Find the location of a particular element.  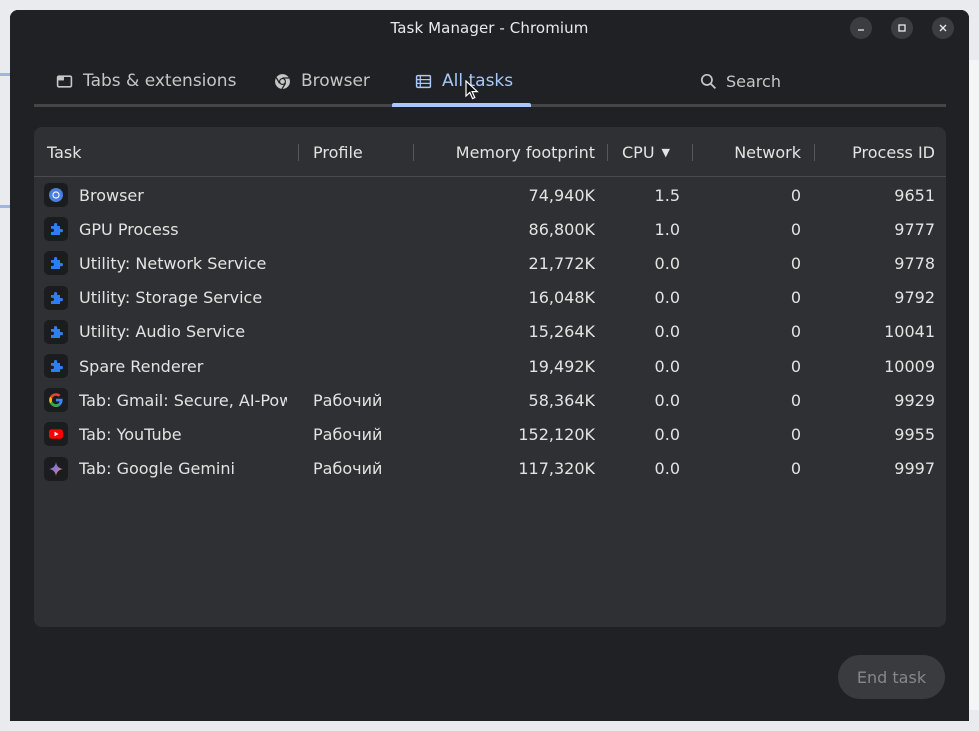

sort-descending-icon: ▼ is located at coordinates (665, 152).